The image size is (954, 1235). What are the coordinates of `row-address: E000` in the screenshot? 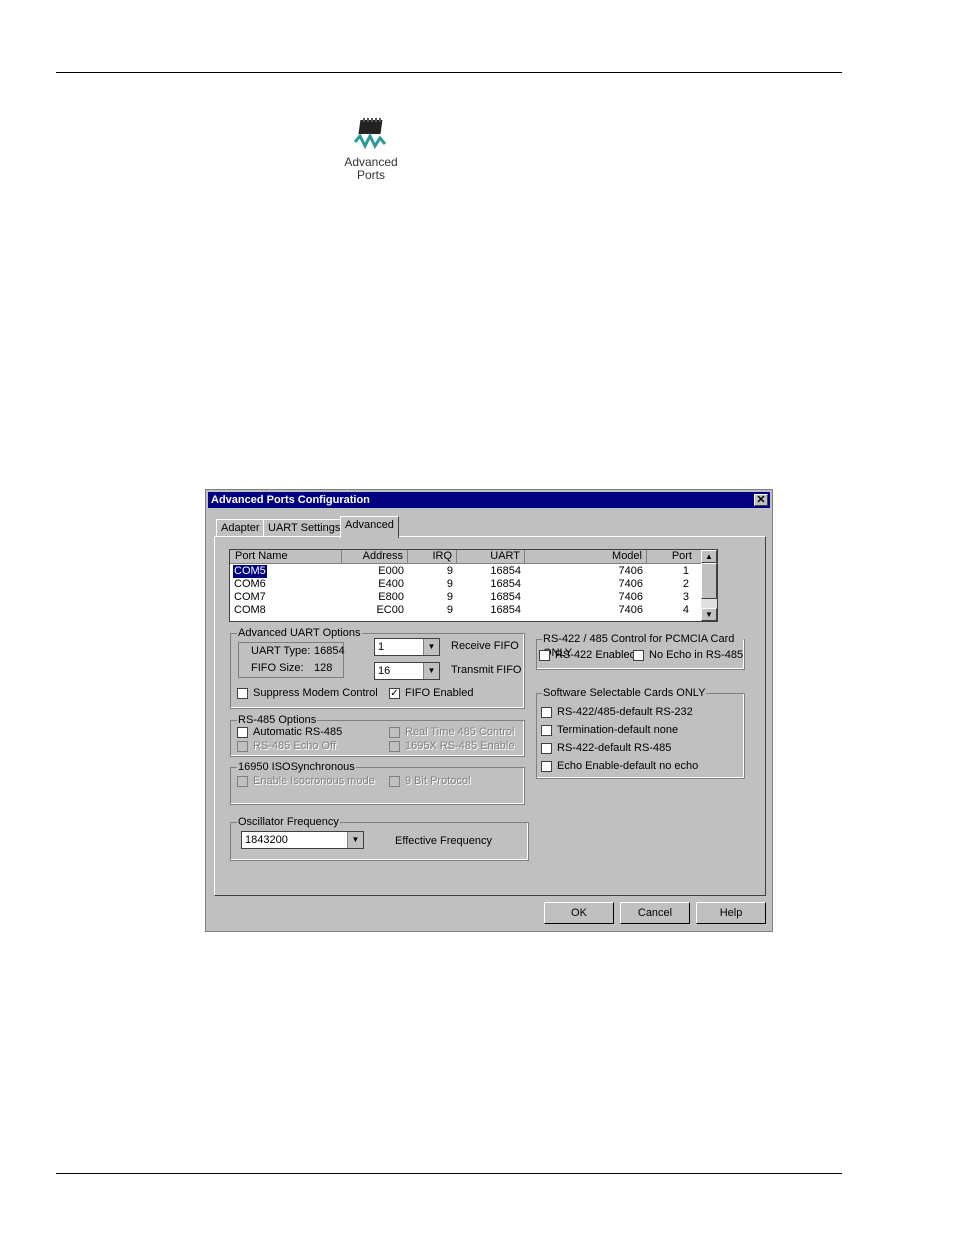 It's located at (391, 571).